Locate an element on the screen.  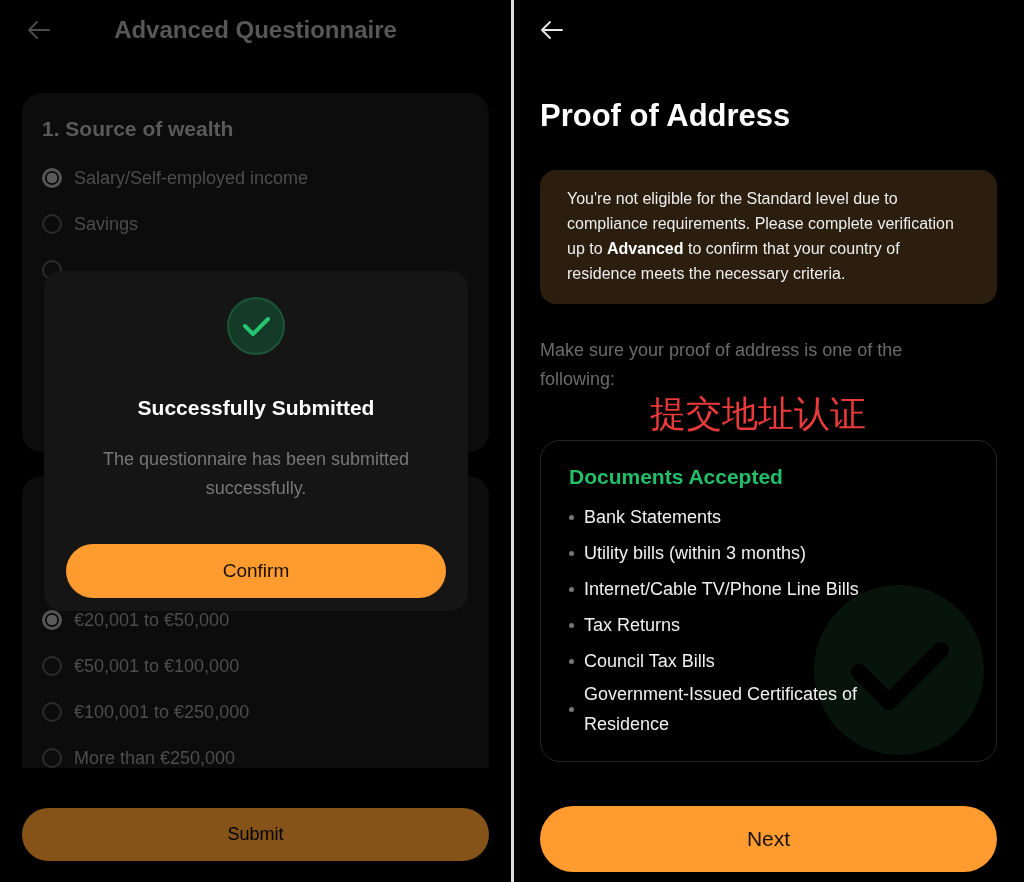
next-button: Next is located at coordinates (768, 839).